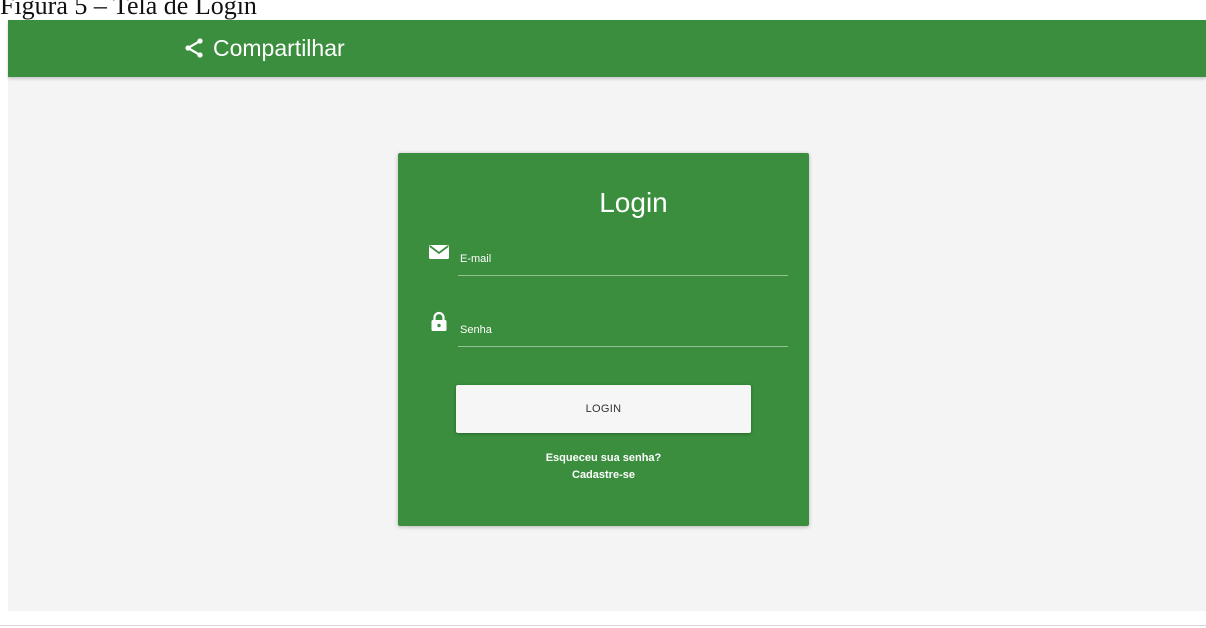  I want to click on login-title: Login, so click(633, 202).